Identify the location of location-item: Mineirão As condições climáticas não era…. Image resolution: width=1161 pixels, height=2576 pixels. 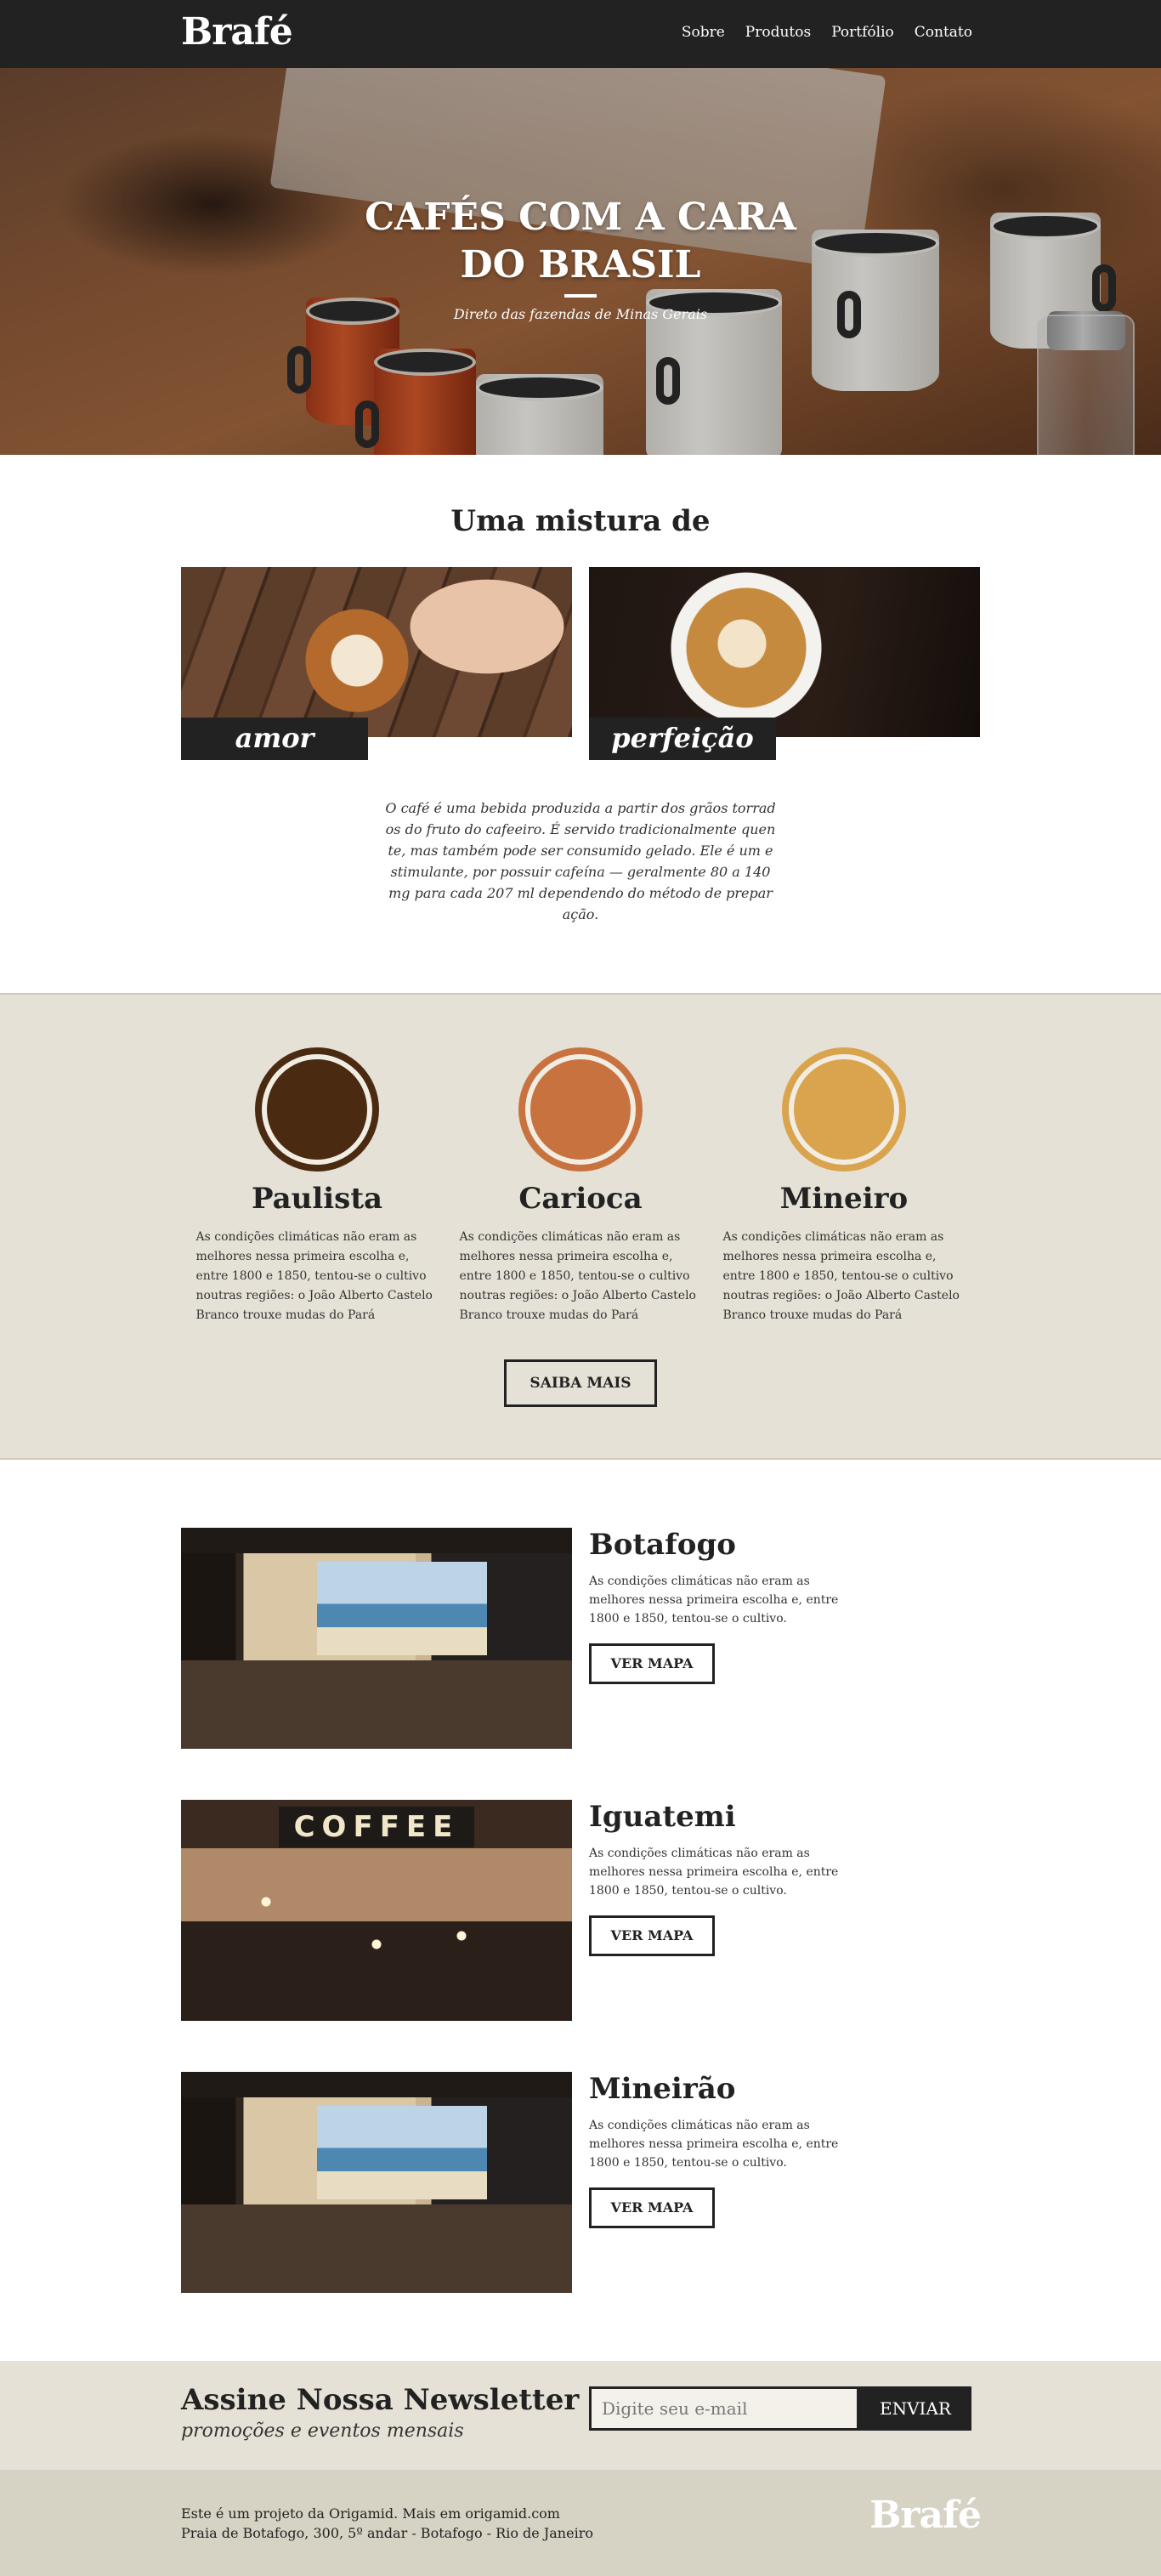
(671, 2182).